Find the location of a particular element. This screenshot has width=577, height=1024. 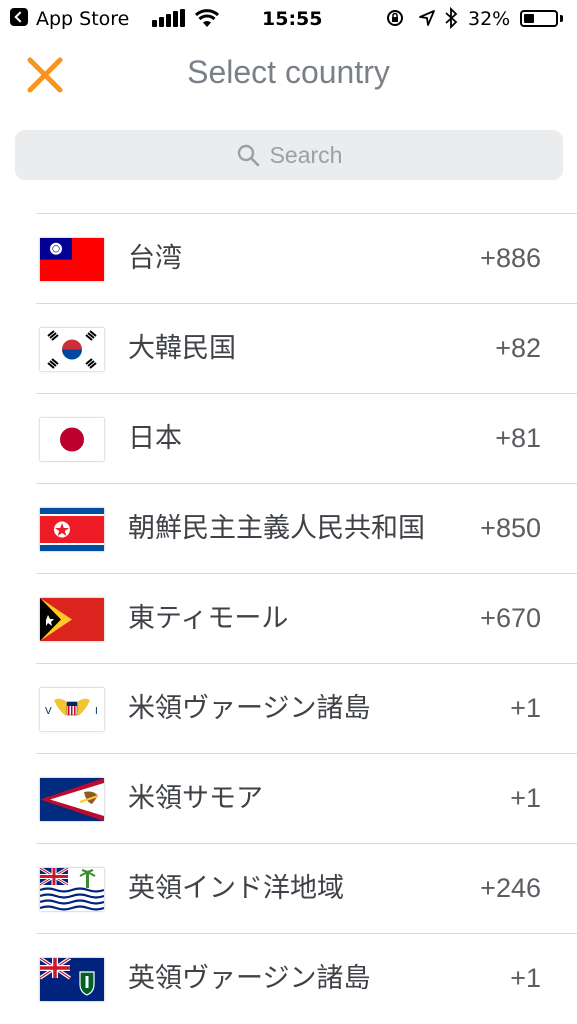

dial-code: +246 is located at coordinates (510, 888).